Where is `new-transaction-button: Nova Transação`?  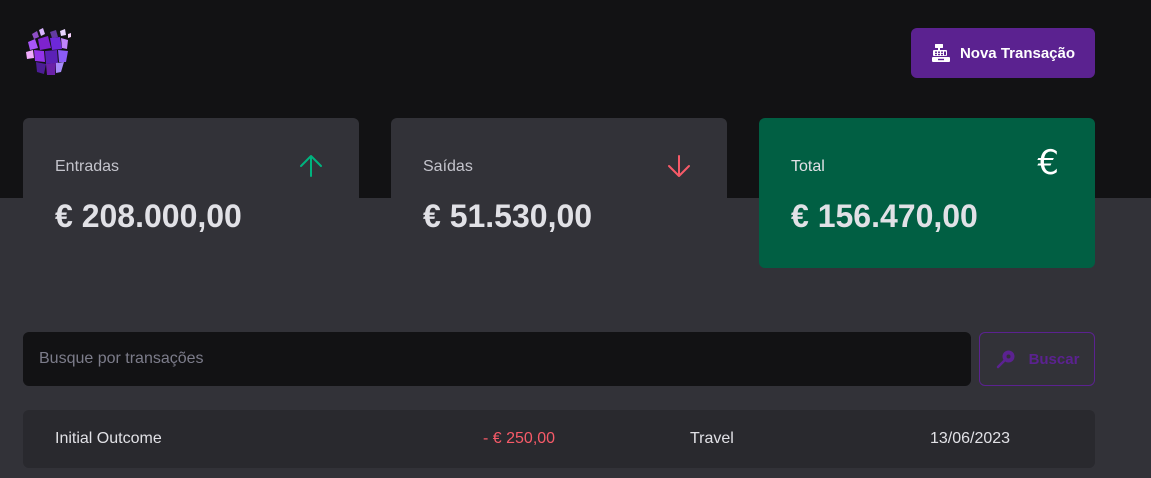 new-transaction-button: Nova Transação is located at coordinates (1003, 53).